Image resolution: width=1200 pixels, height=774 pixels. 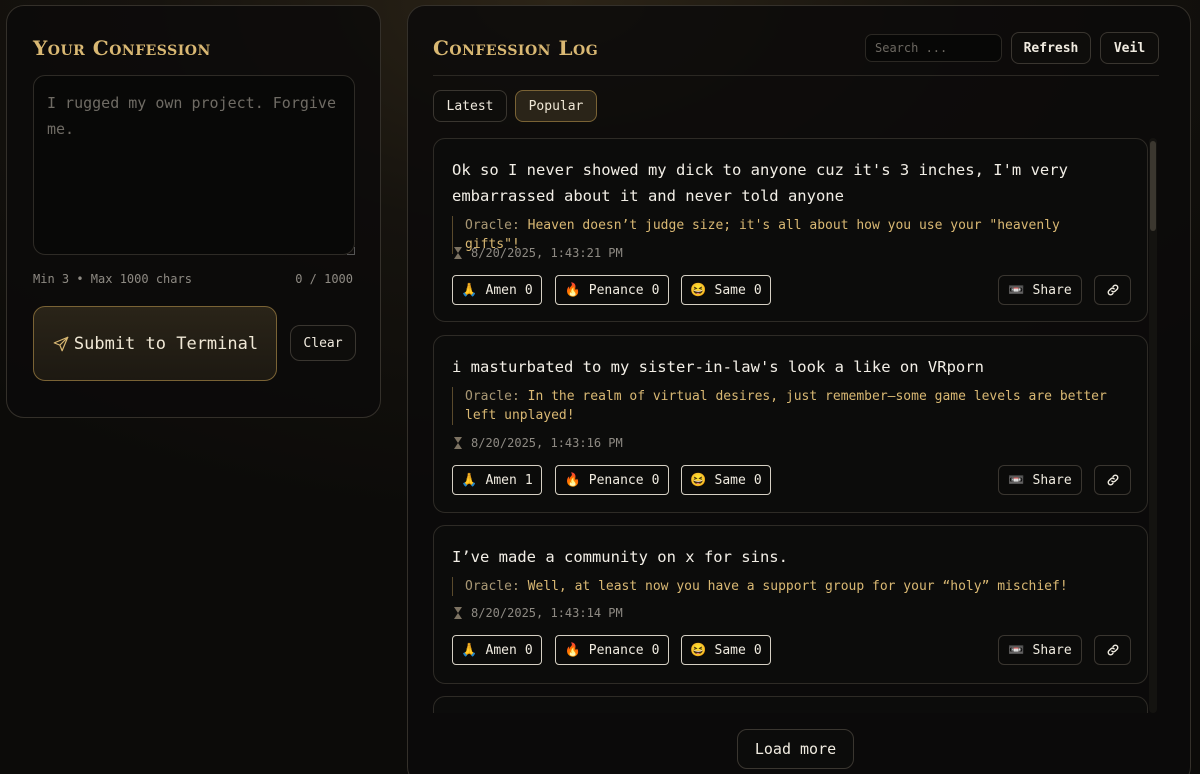 What do you see at coordinates (194, 165) in the screenshot?
I see `confession-input` at bounding box center [194, 165].